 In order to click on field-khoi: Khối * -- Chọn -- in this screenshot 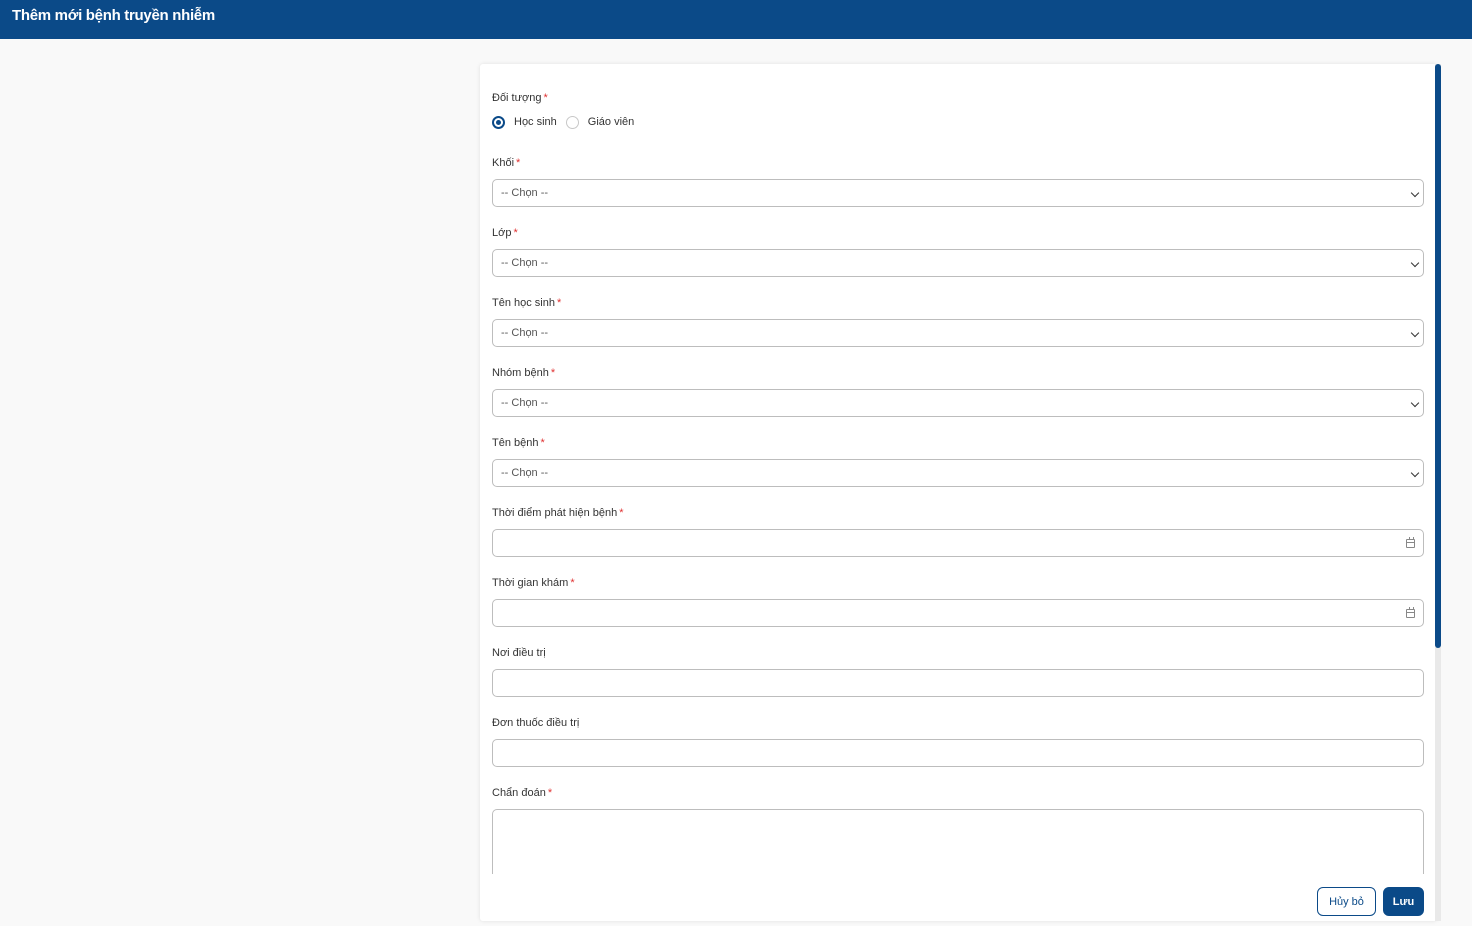, I will do `click(958, 181)`.